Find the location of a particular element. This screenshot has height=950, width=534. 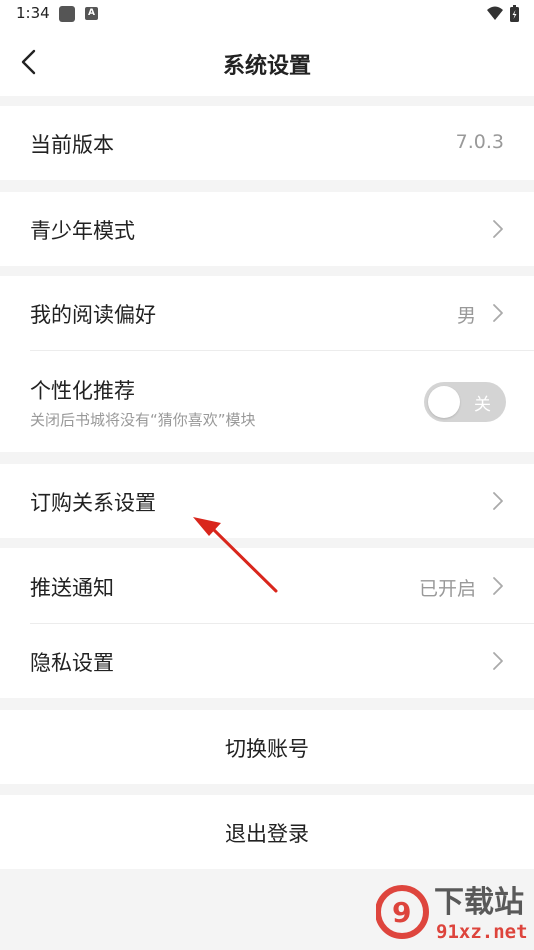

status-time: 1:34 is located at coordinates (33, 13).